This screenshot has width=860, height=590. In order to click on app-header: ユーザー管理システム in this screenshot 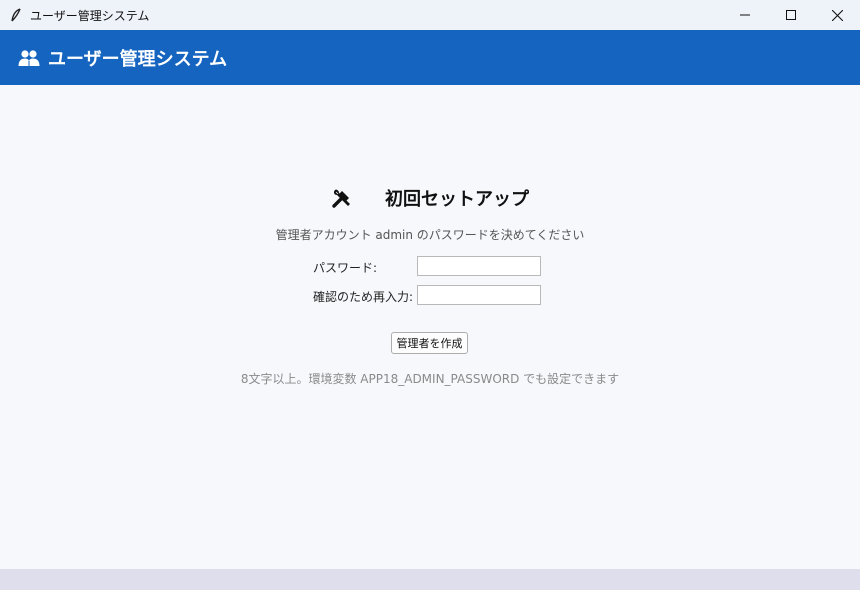, I will do `click(430, 57)`.